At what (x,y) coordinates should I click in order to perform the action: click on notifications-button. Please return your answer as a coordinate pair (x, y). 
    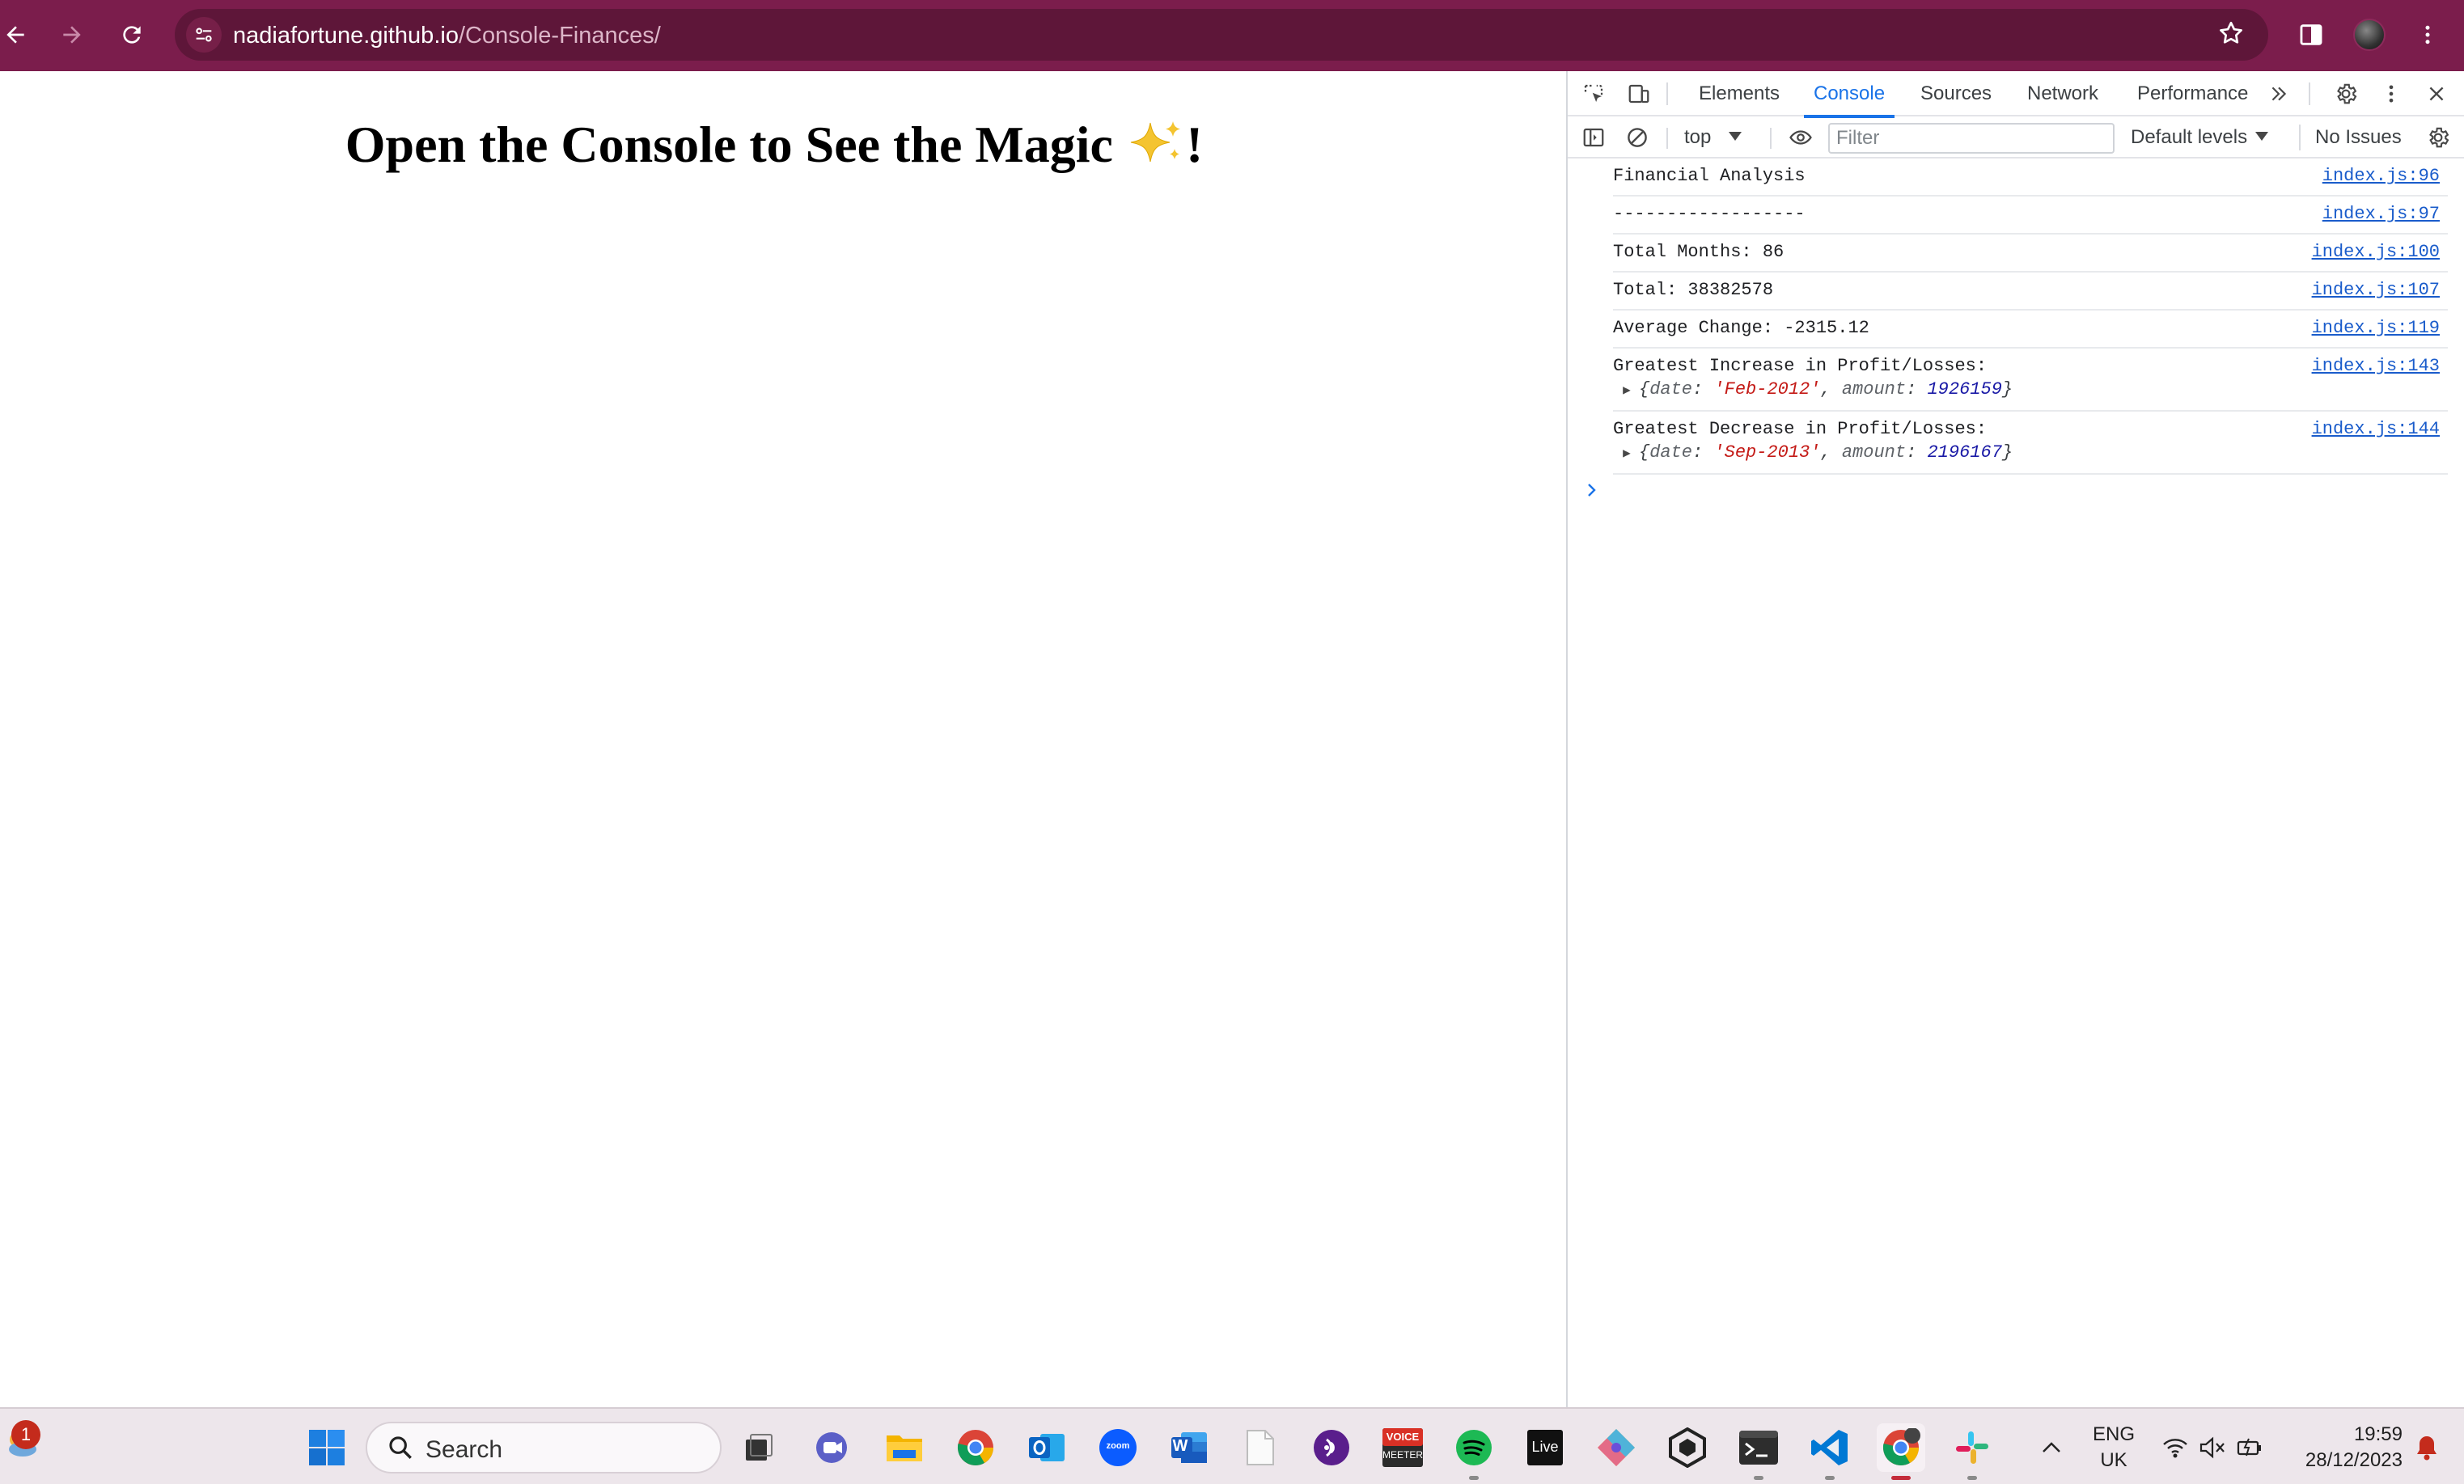
    Looking at the image, I should click on (2427, 1447).